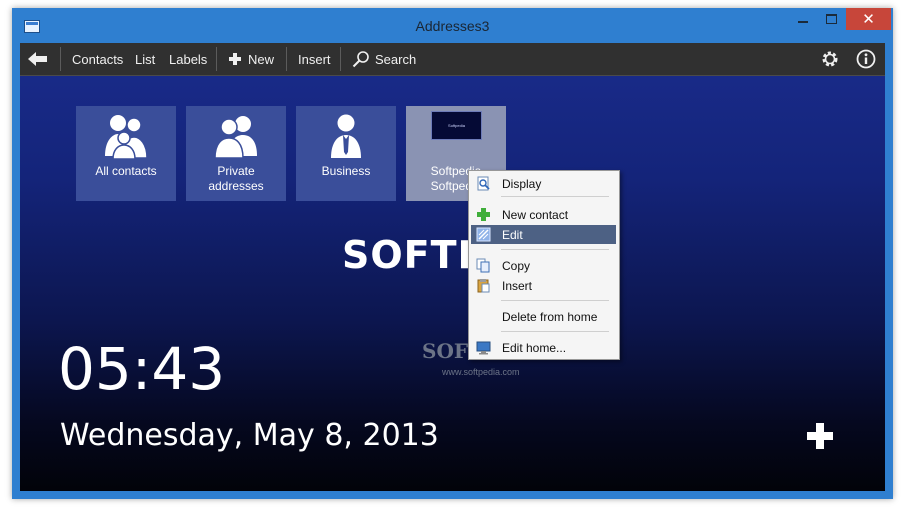 The height and width of the screenshot is (519, 913). Describe the element at coordinates (543, 285) in the screenshot. I see `menu-item-insert: Insert` at that location.